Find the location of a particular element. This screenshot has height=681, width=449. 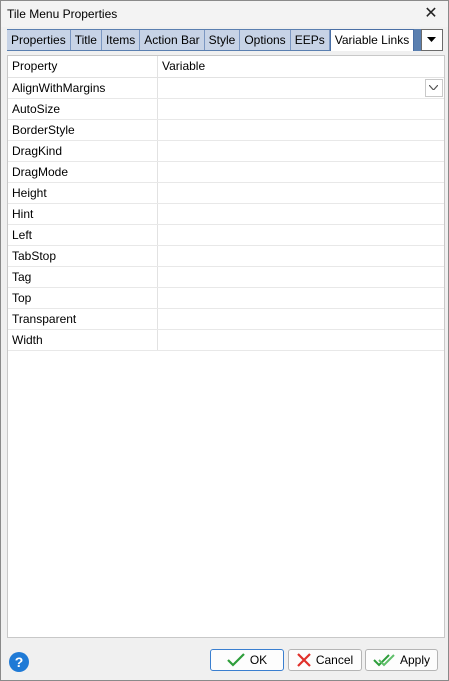

property-name: Hint is located at coordinates (83, 214).